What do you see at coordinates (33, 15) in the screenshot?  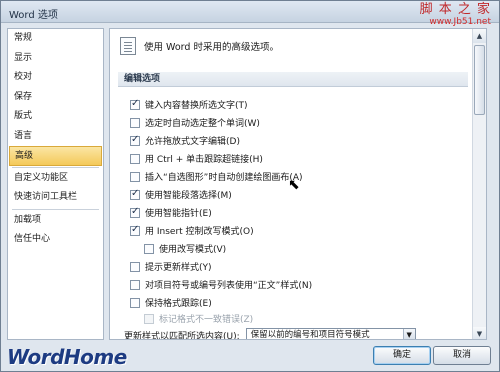 I see `window-title: Word 选项` at bounding box center [33, 15].